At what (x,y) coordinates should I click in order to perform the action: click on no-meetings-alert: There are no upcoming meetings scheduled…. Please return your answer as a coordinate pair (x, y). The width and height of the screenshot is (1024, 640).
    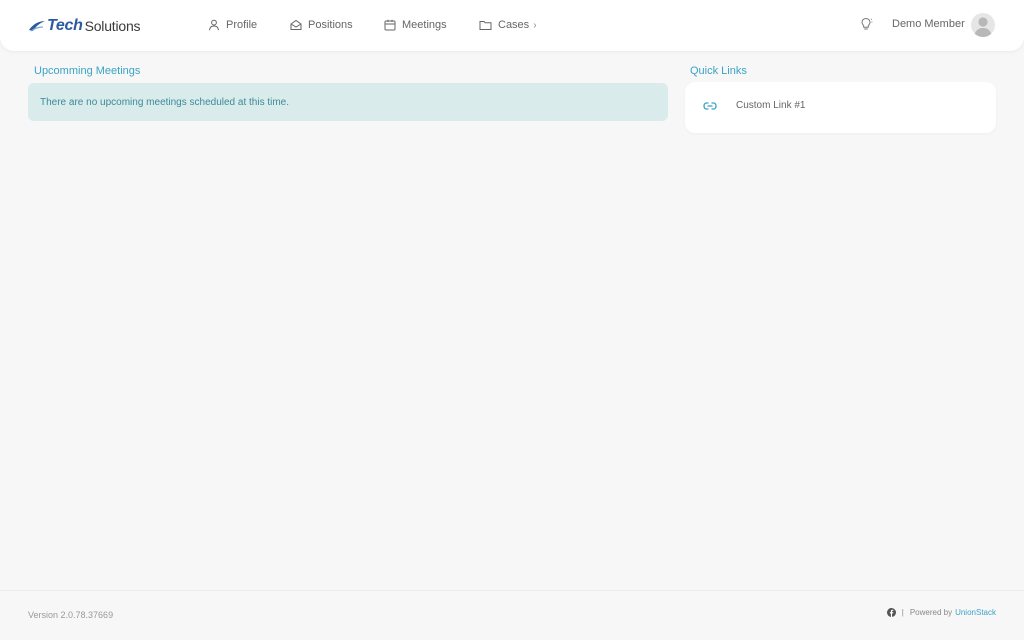
    Looking at the image, I should click on (348, 102).